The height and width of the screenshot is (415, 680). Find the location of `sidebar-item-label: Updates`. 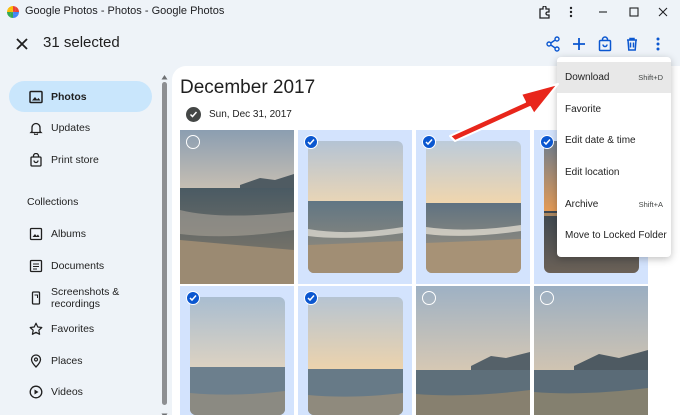

sidebar-item-label: Updates is located at coordinates (71, 127).